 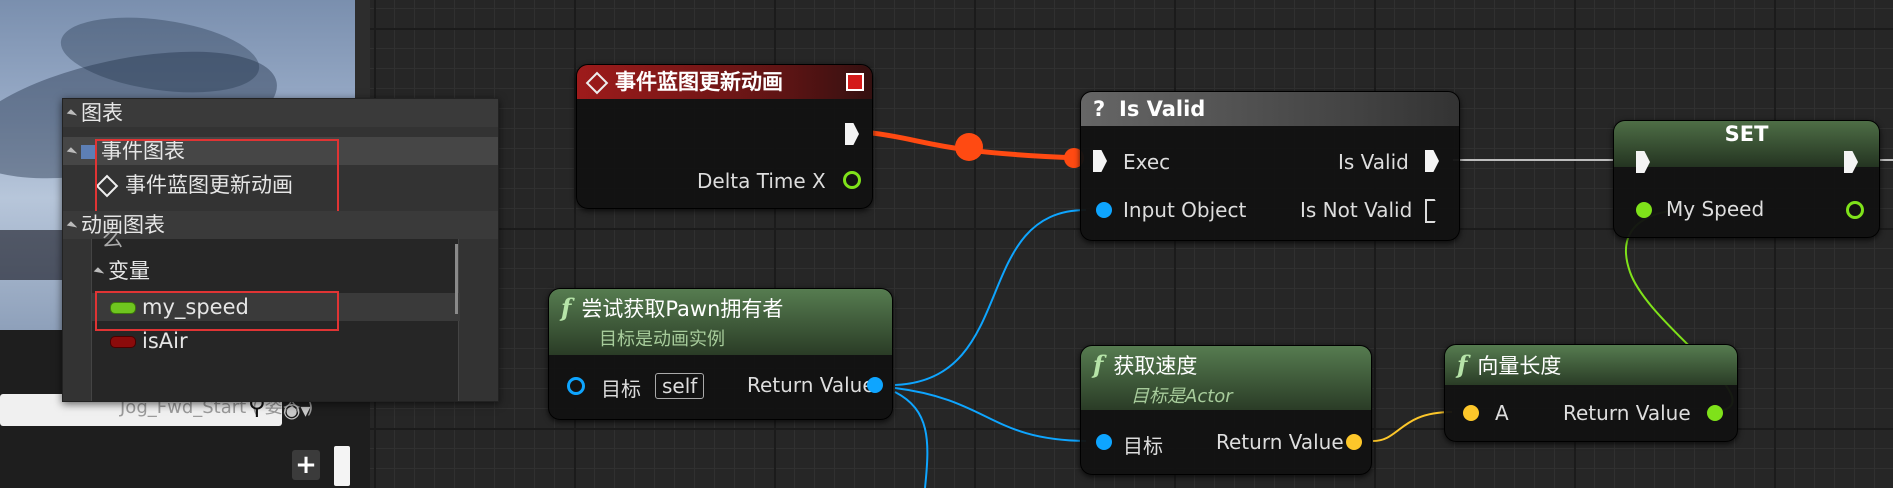 I want to click on pawn-node-subtitle: 目标是动画实例, so click(x=662, y=339).